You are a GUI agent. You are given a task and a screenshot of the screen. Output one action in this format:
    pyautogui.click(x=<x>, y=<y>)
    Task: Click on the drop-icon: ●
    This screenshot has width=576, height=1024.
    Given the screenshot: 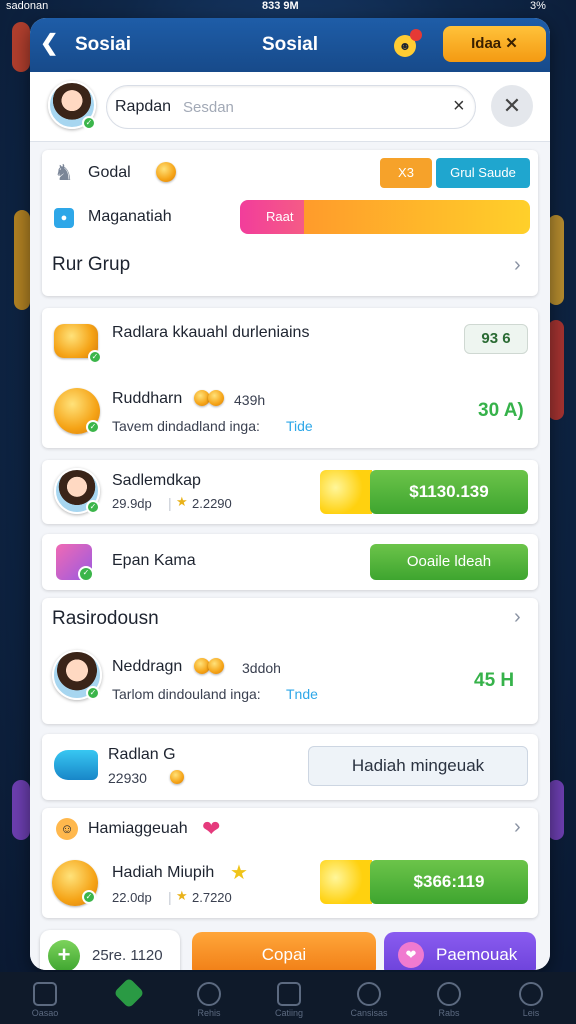 What is the action you would take?
    pyautogui.click(x=64, y=218)
    